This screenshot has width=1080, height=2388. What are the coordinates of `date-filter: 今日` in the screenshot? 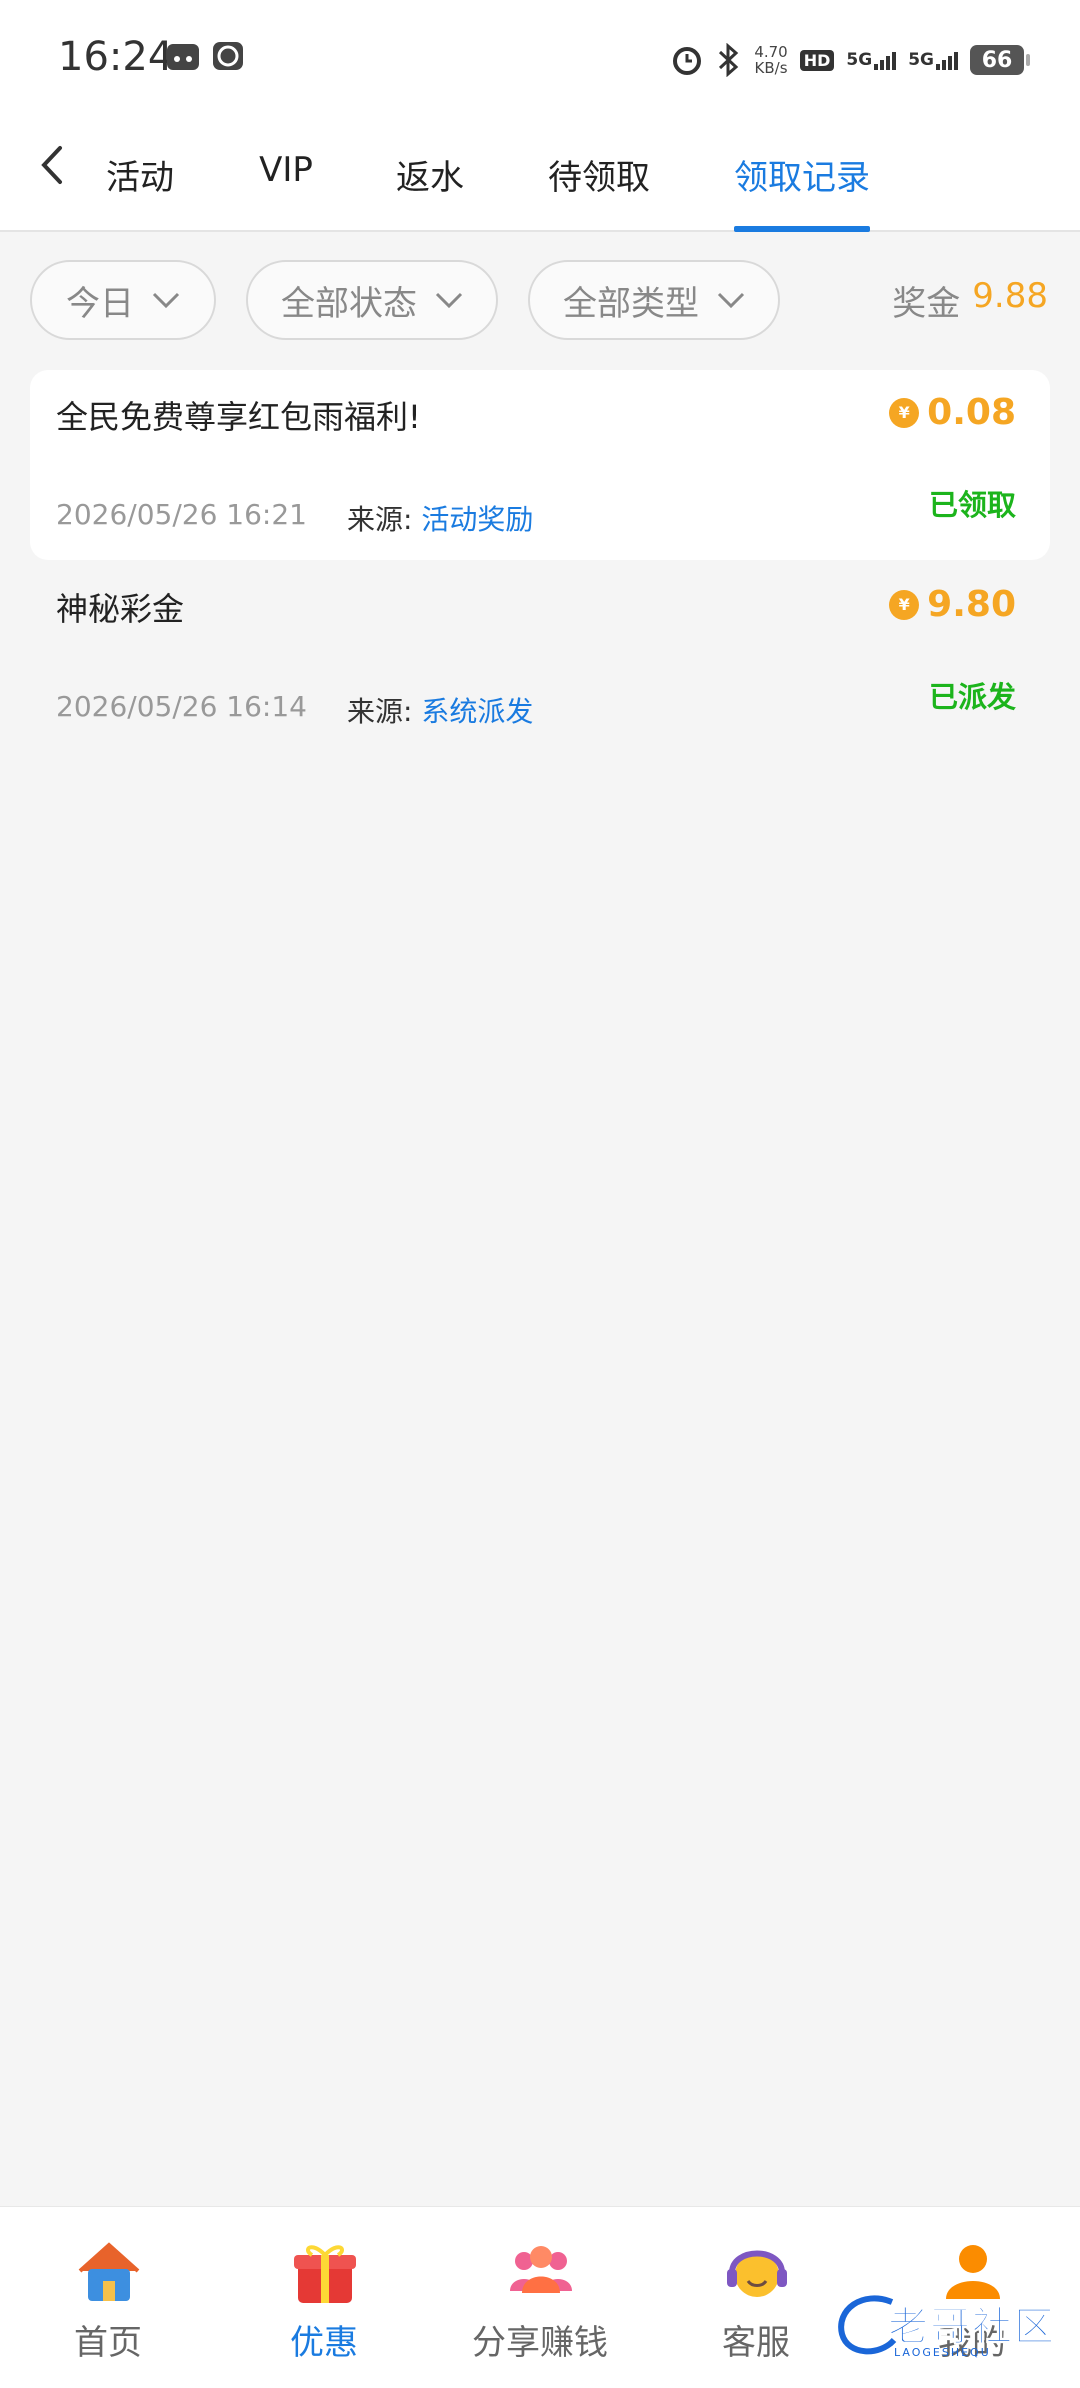 It's located at (123, 300).